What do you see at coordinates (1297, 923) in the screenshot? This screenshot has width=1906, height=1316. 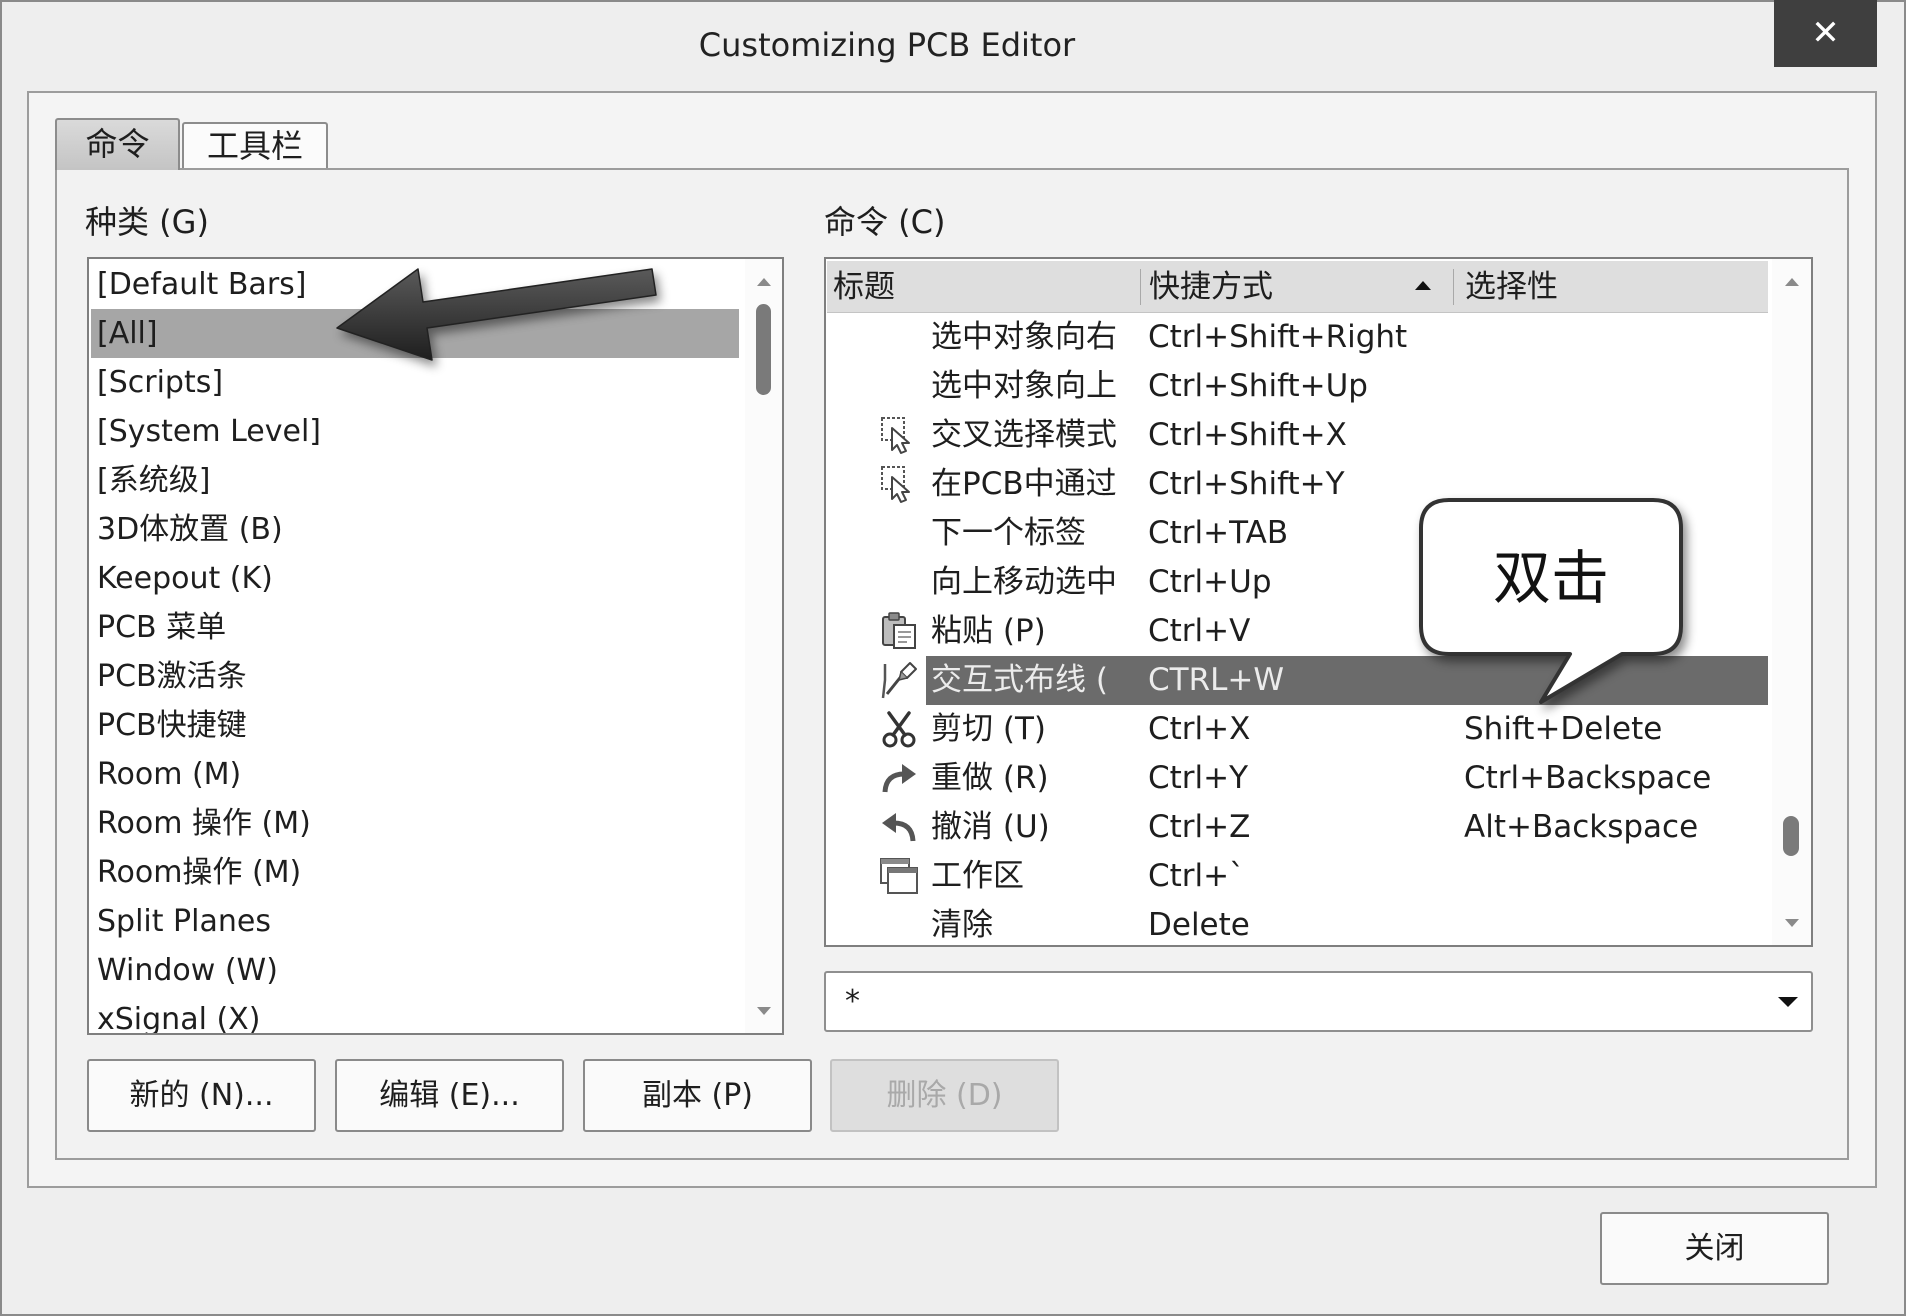 I see `command-row: 清除 Delete` at bounding box center [1297, 923].